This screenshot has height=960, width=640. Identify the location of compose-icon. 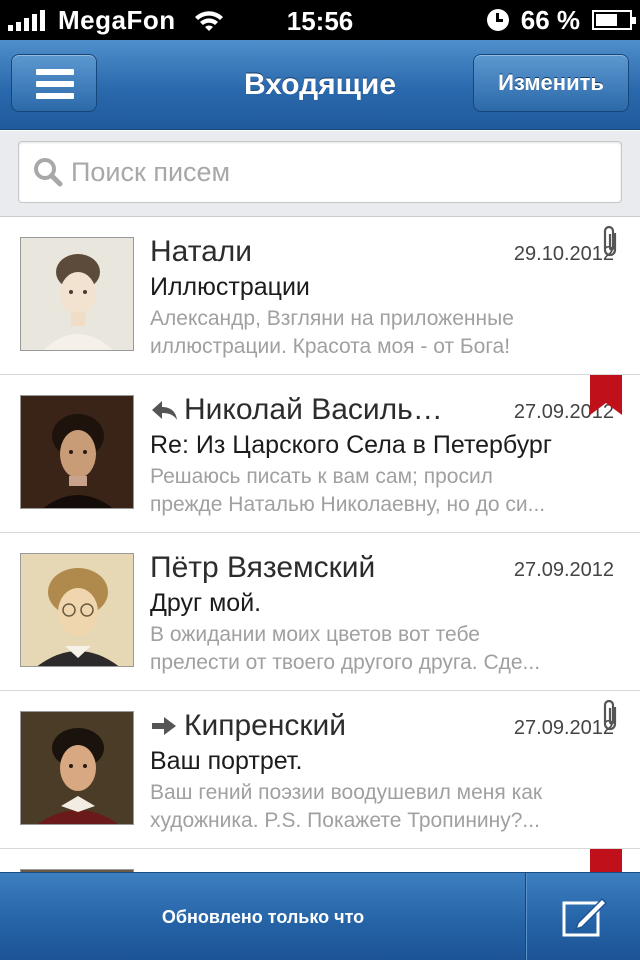
(585, 917).